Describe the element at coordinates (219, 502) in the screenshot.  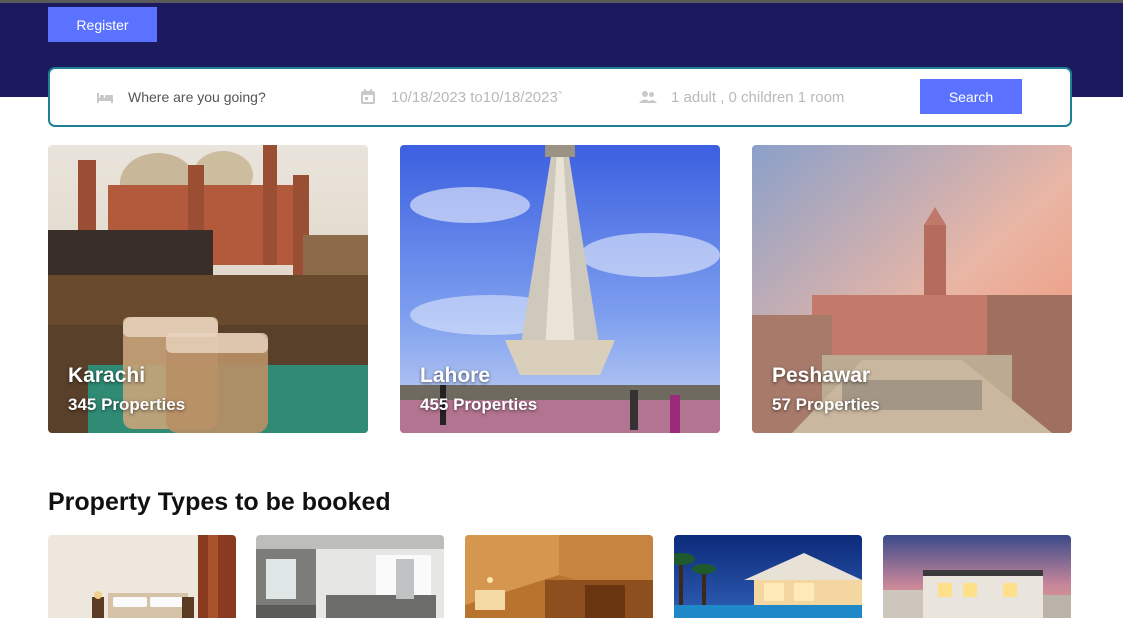
I see `section-title: Property Types to be booked` at that location.